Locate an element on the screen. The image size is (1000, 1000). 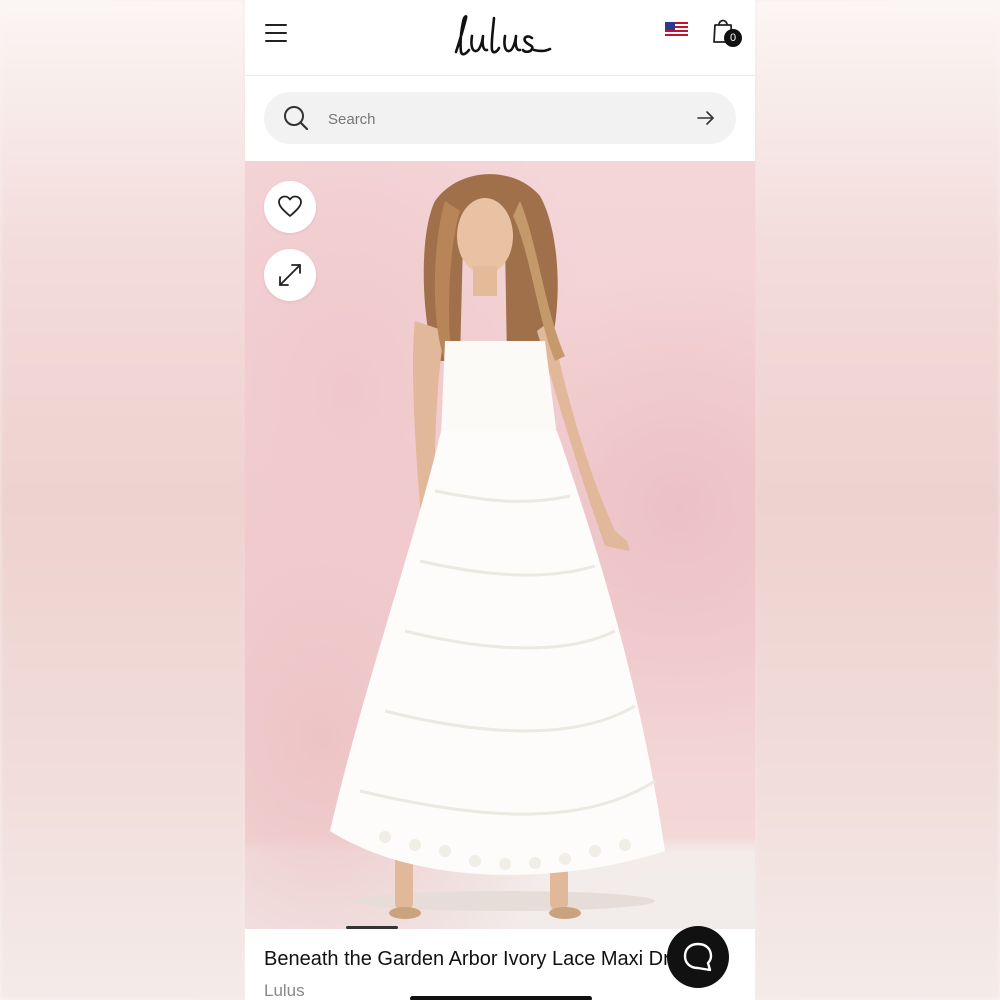
wishlist-button is located at coordinates (290, 207).